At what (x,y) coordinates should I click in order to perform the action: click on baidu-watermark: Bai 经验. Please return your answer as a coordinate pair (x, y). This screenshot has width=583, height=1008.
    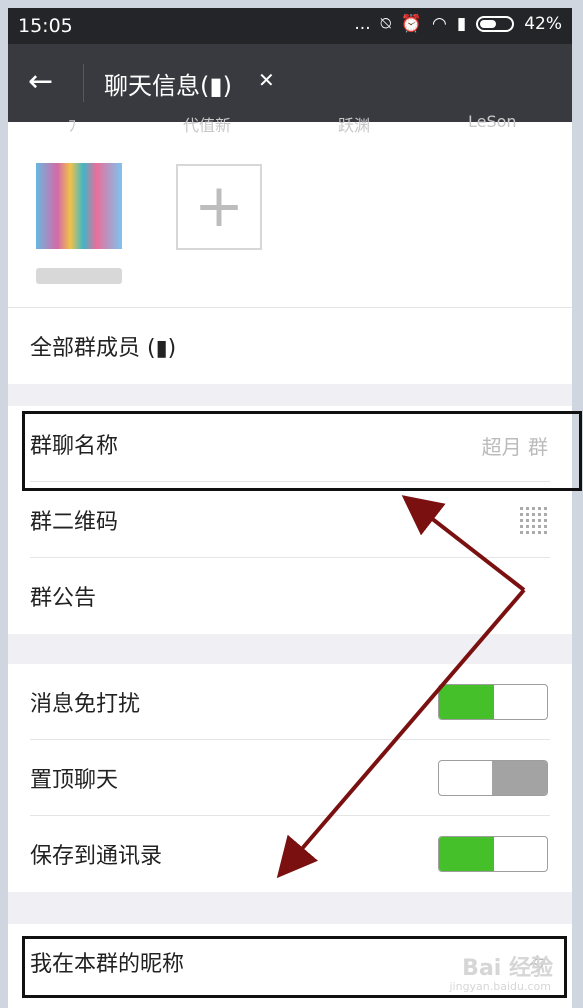
    Looking at the image, I should click on (507, 968).